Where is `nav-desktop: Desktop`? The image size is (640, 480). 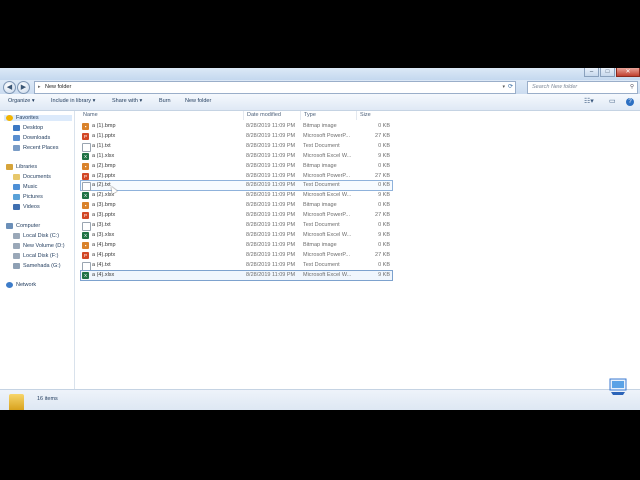 nav-desktop: Desktop is located at coordinates (28, 128).